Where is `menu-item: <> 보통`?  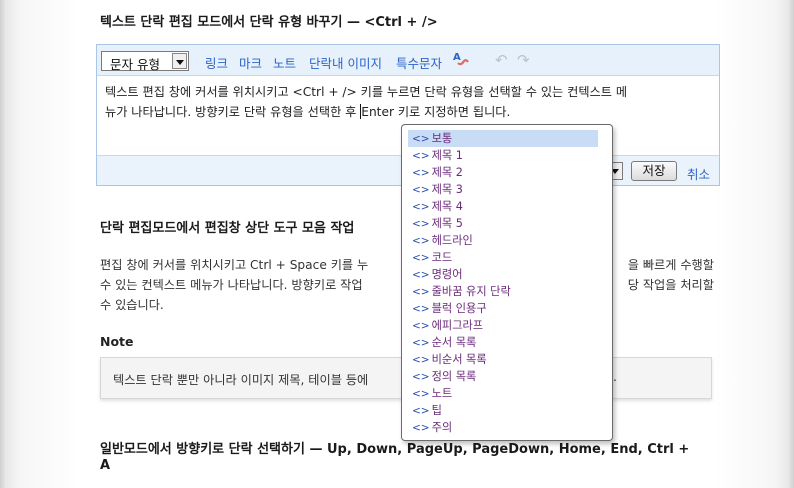 menu-item: <> 보통 is located at coordinates (503, 138).